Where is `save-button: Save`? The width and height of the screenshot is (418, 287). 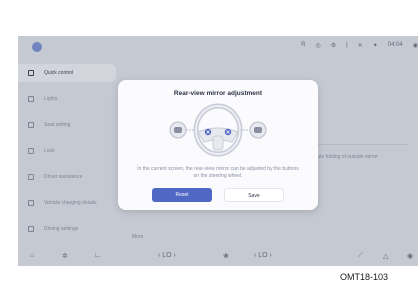 save-button: Save is located at coordinates (254, 195).